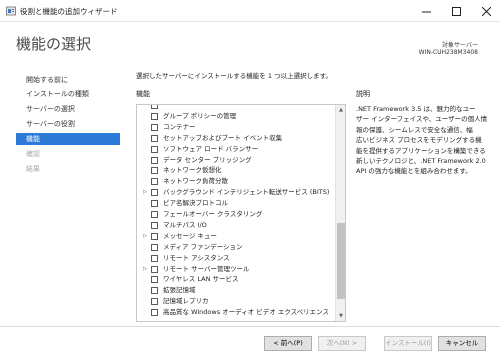 The image size is (500, 358). I want to click on close-icon, so click(486, 11).